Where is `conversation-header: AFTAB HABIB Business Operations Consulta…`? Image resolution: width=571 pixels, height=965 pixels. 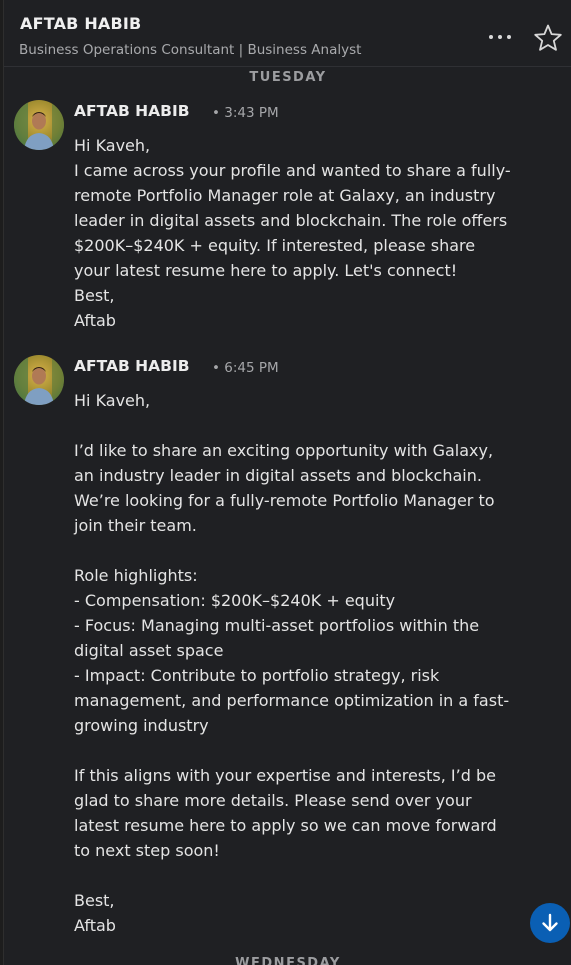
conversation-header: AFTAB HABIB Business Operations Consulta… is located at coordinates (287, 33).